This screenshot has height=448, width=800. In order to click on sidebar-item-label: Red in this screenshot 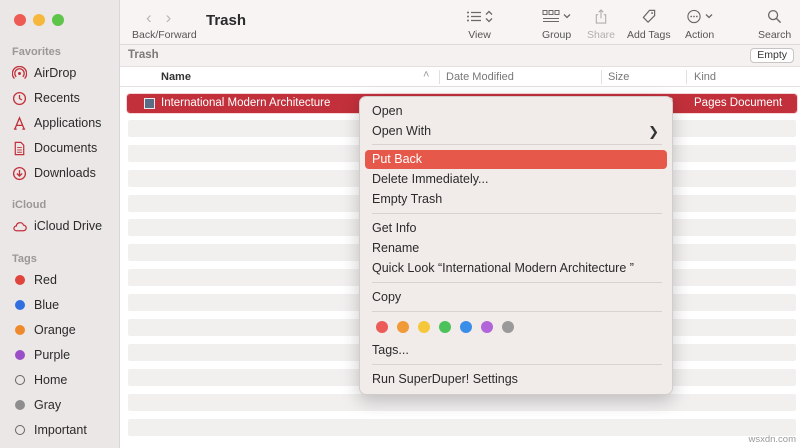, I will do `click(45, 280)`.